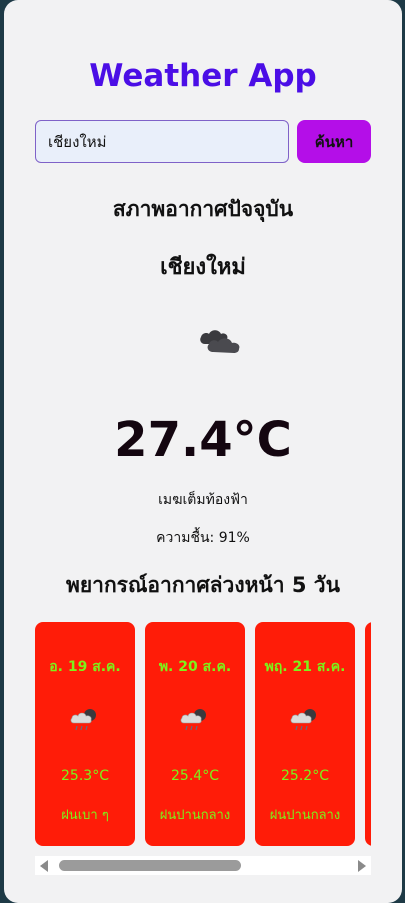 This screenshot has height=903, width=405. What do you see at coordinates (220, 341) in the screenshot?
I see `broken-clouds-icon` at bounding box center [220, 341].